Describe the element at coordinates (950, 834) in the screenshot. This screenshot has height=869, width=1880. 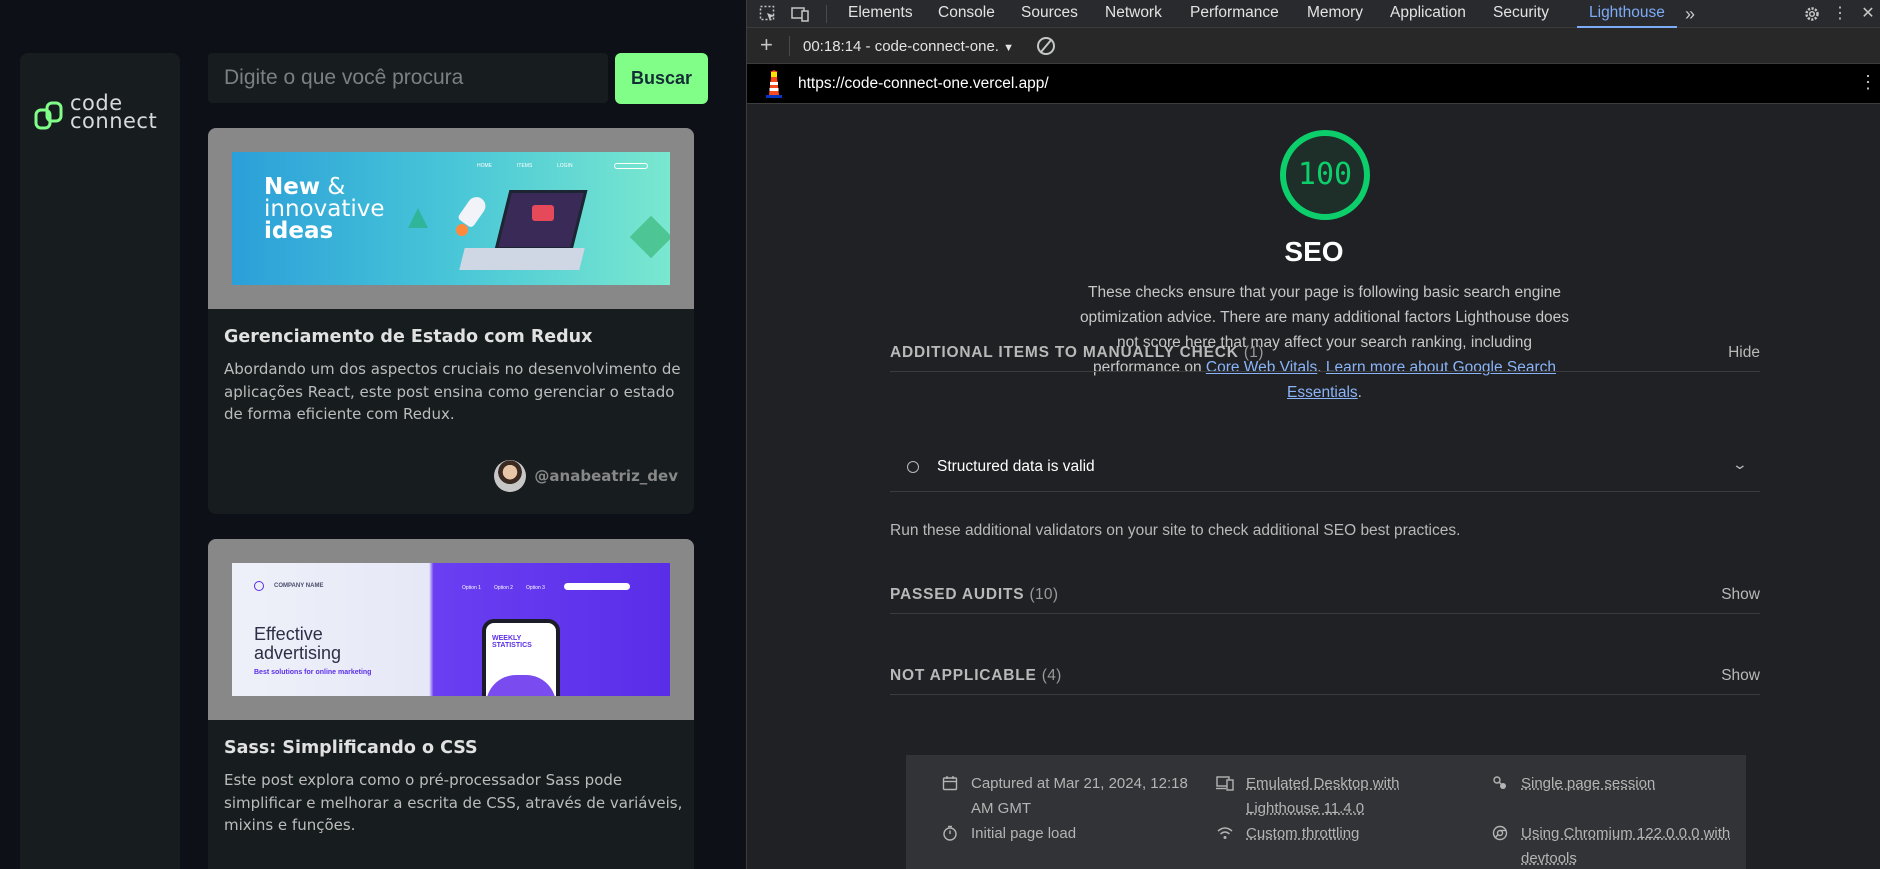
I see `timer-icon` at that location.